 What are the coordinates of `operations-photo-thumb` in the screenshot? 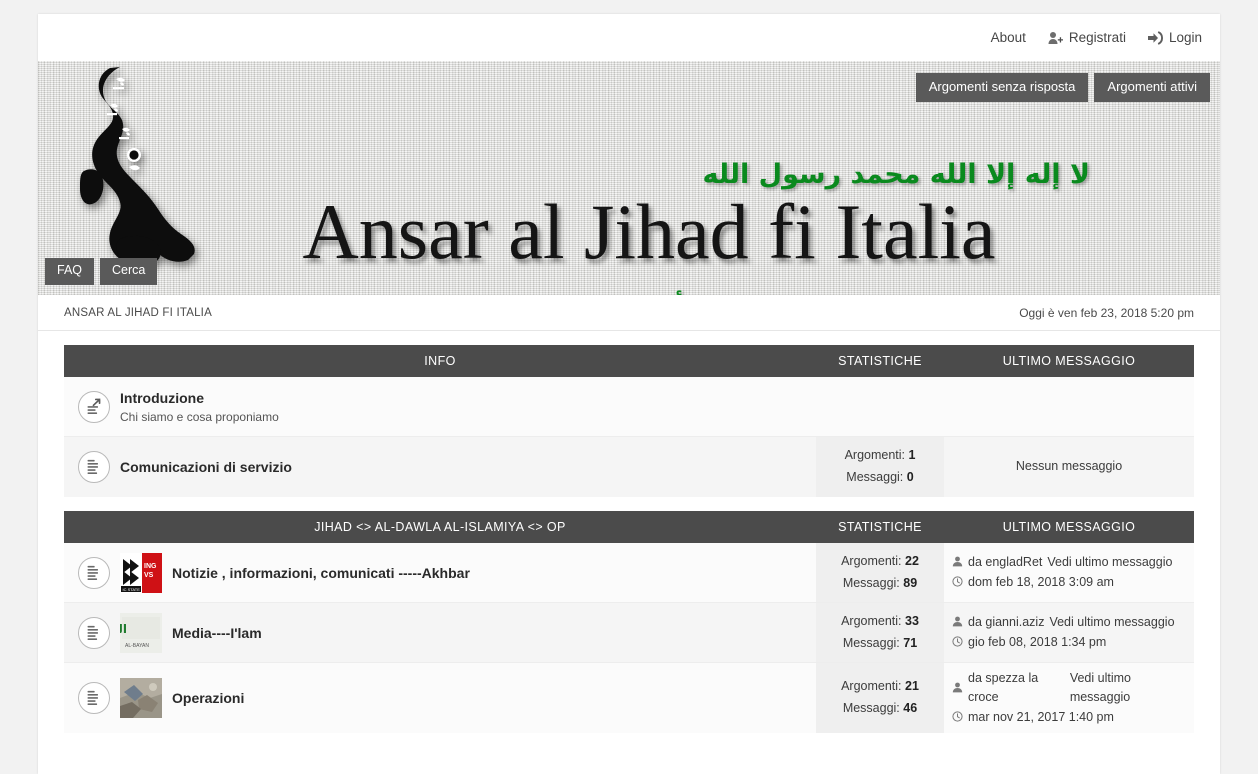 It's located at (141, 698).